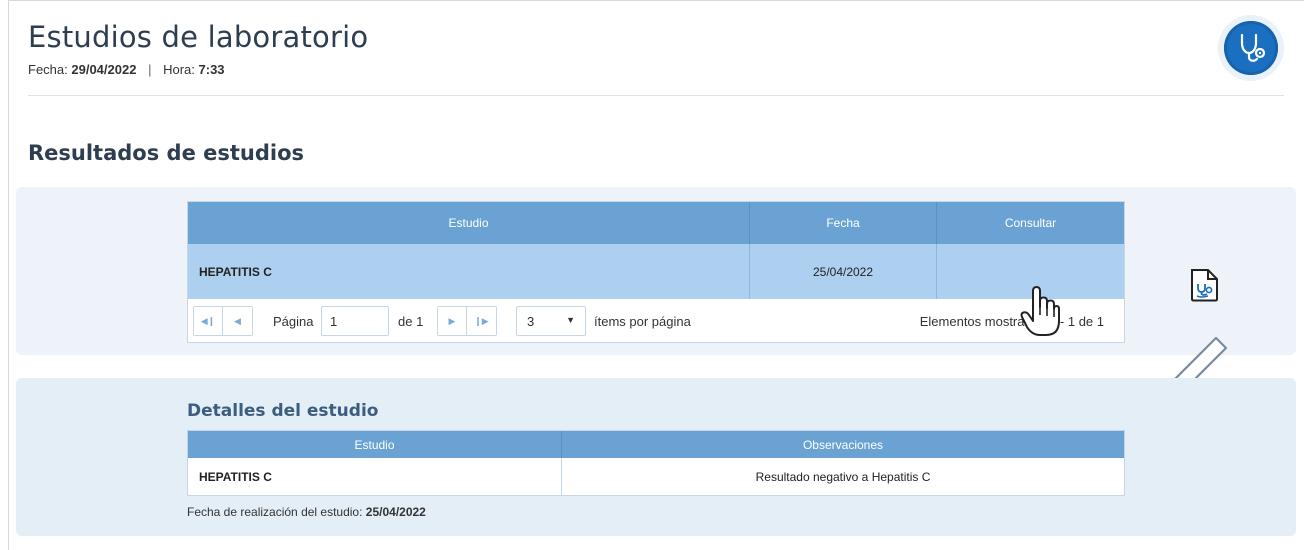 Image resolution: width=1304 pixels, height=550 pixels. I want to click on results-section-title: Resultados de estudios, so click(166, 153).